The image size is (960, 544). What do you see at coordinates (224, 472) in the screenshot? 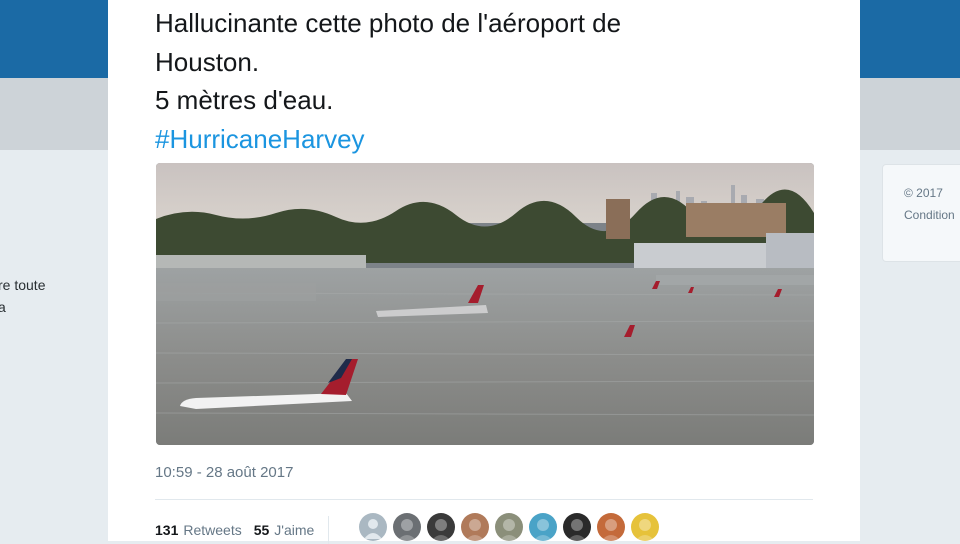
I see `tweet-timestamp: 10:59 - 28 août 2017` at bounding box center [224, 472].